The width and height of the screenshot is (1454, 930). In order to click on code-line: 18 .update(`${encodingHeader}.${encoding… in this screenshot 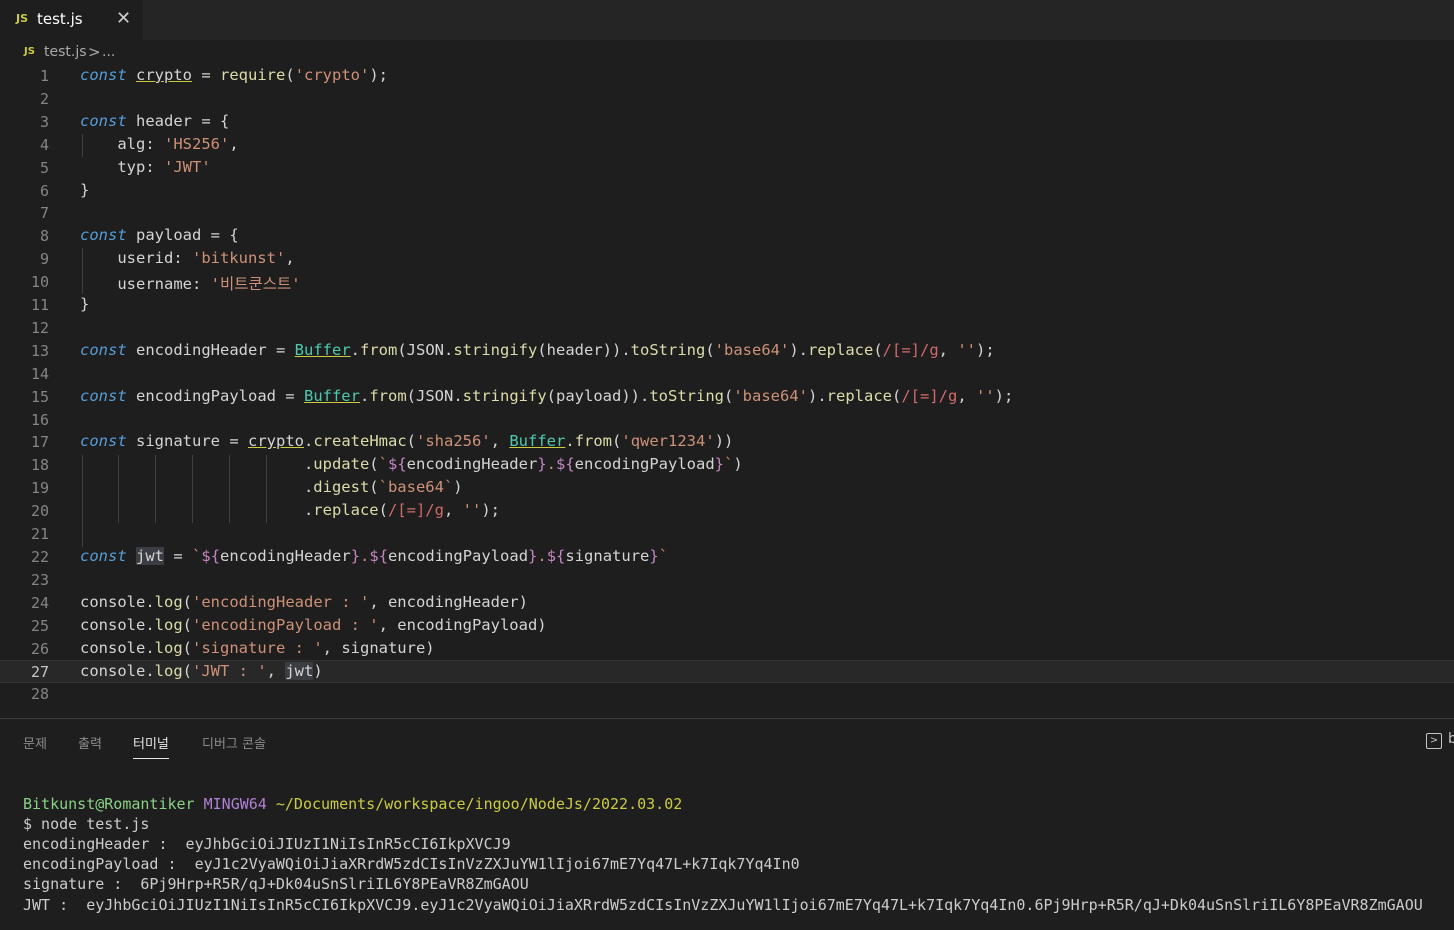, I will do `click(727, 465)`.